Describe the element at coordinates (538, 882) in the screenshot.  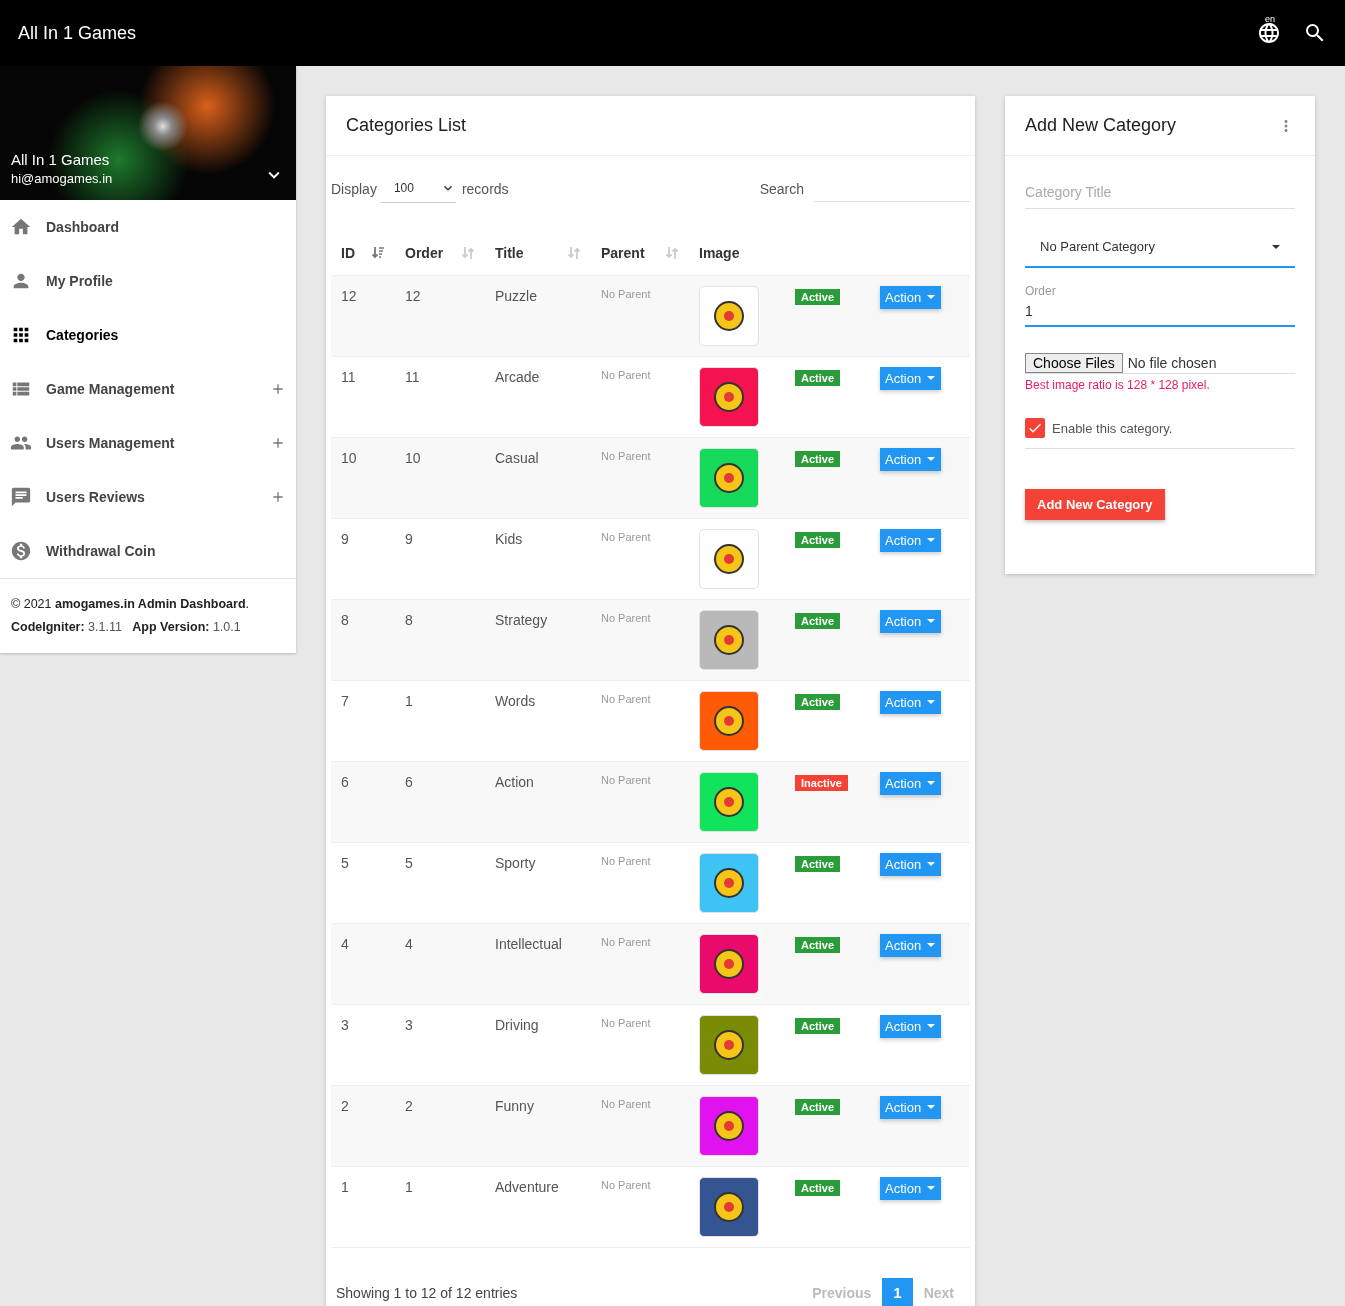
I see `table-cell: Sporty` at that location.